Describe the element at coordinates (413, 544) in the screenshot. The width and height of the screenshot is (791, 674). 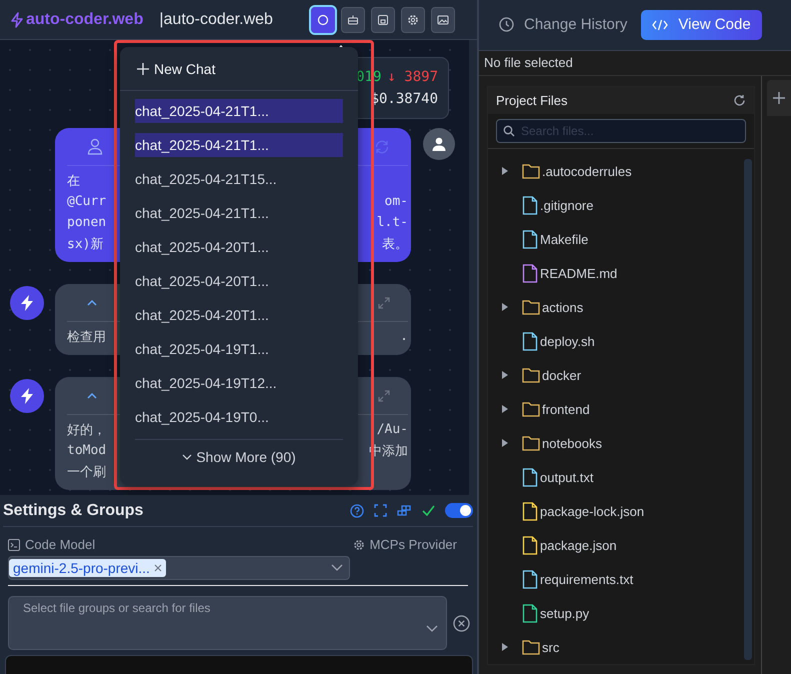
I see `mcps-provider-label: MCPs Provider` at that location.